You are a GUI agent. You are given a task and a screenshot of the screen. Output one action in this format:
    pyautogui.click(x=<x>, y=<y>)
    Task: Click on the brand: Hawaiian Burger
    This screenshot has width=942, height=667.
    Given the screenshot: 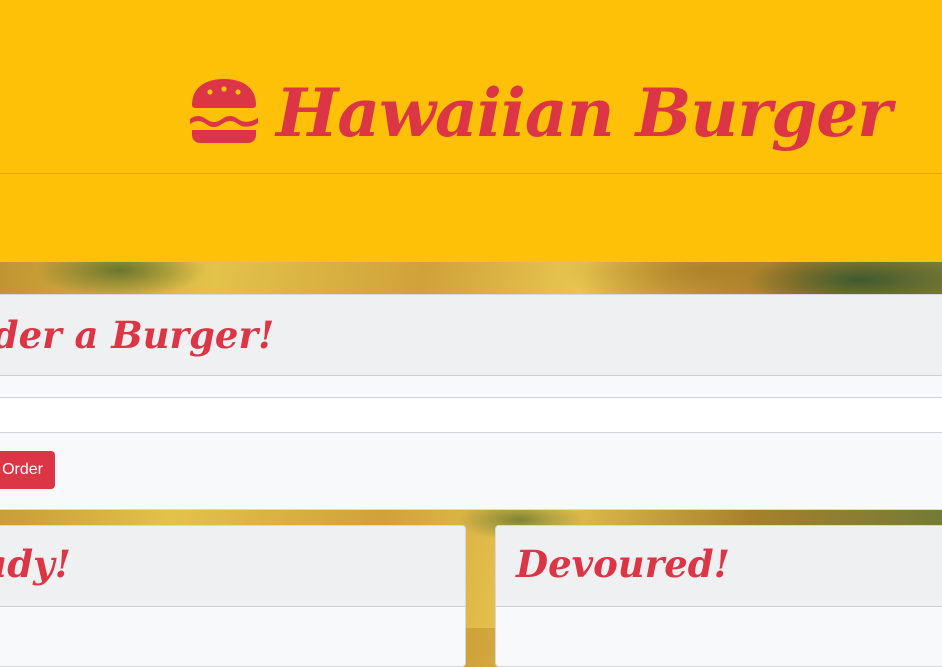 What is the action you would take?
    pyautogui.click(x=540, y=113)
    